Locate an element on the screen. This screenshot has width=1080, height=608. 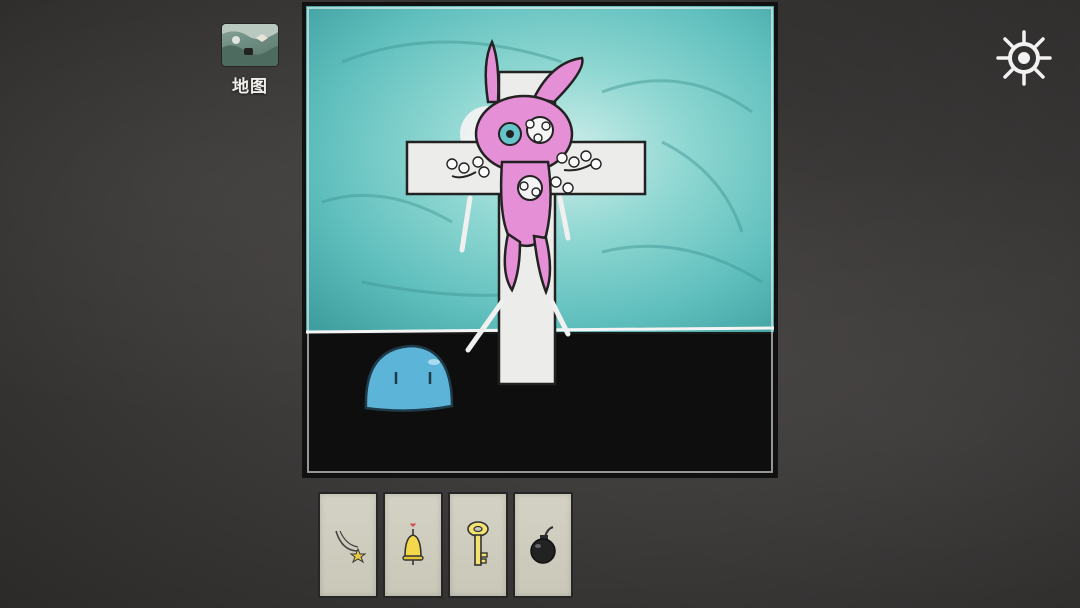
gear-icon is located at coordinates (1024, 58).